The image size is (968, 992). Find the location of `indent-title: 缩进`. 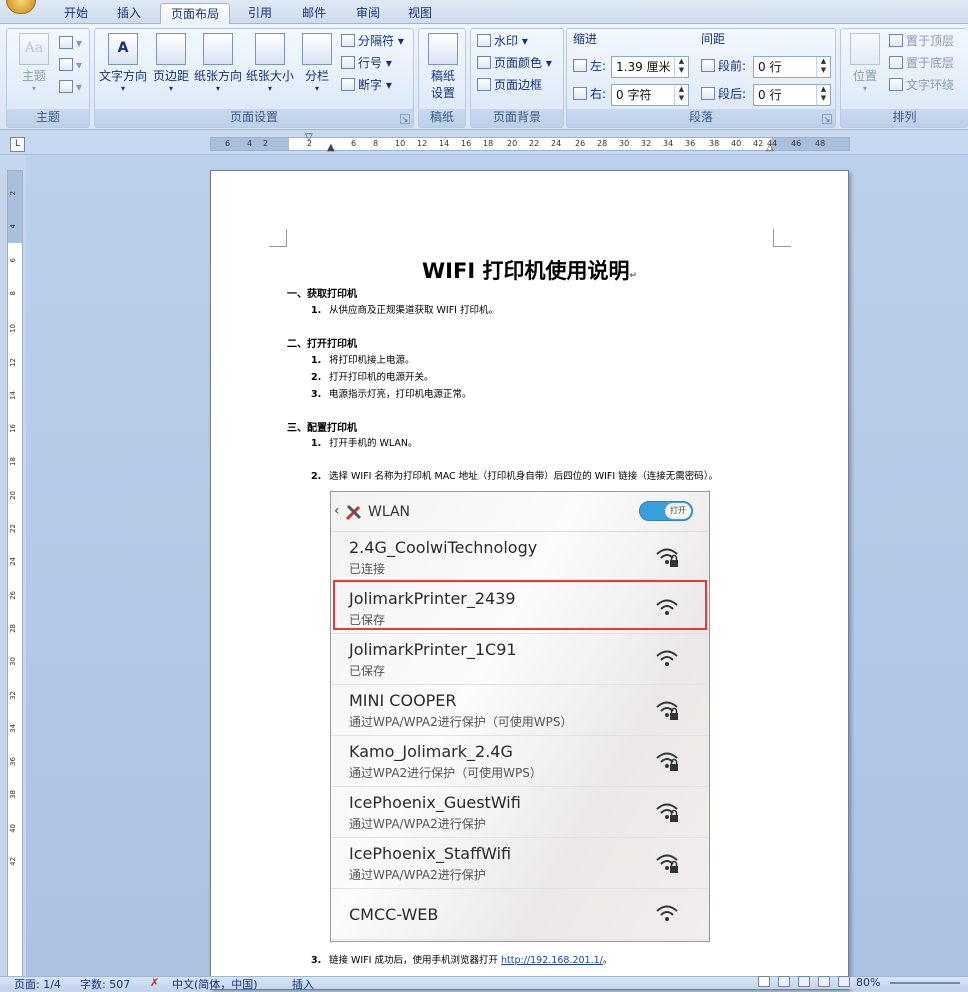

indent-title: 缩进 is located at coordinates (585, 39).